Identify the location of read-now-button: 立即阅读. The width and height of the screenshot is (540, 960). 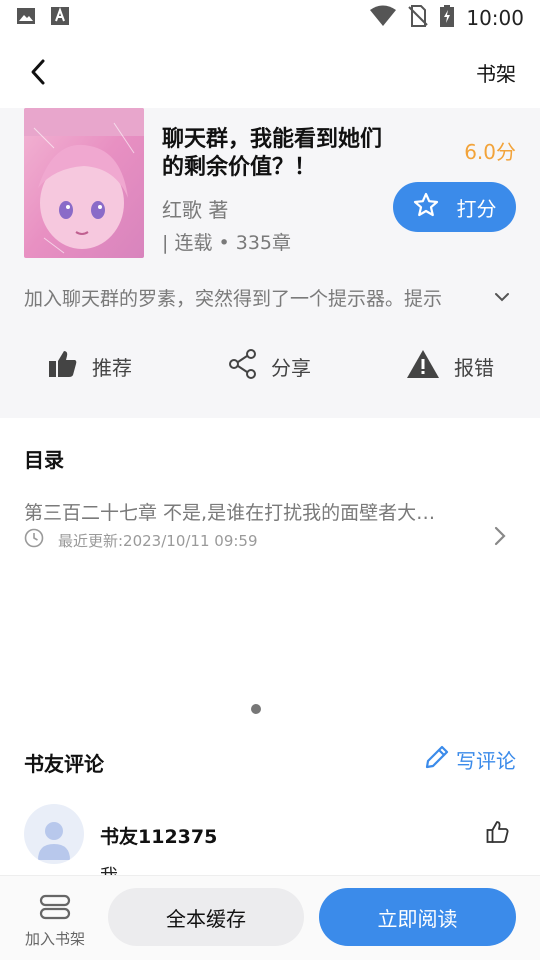
(417, 917).